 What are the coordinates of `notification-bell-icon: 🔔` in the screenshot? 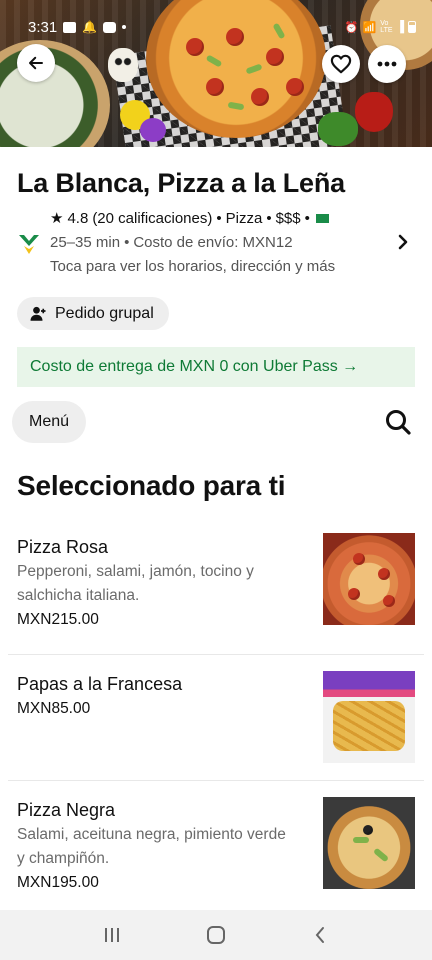 It's located at (90, 27).